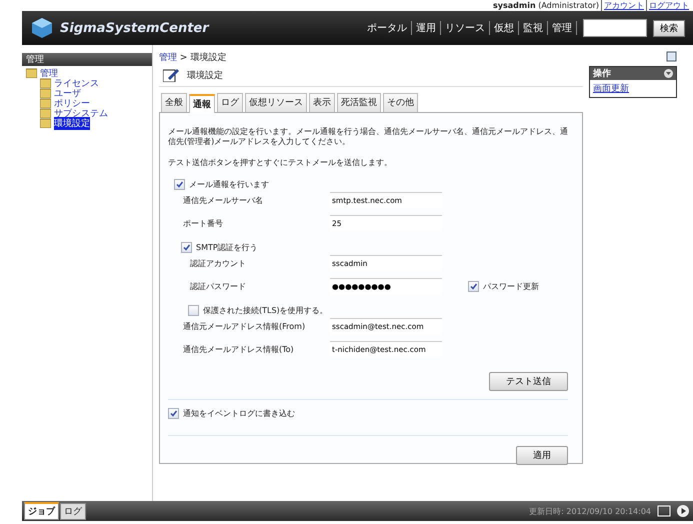  Describe the element at coordinates (171, 75) in the screenshot. I see `edit-icon` at that location.